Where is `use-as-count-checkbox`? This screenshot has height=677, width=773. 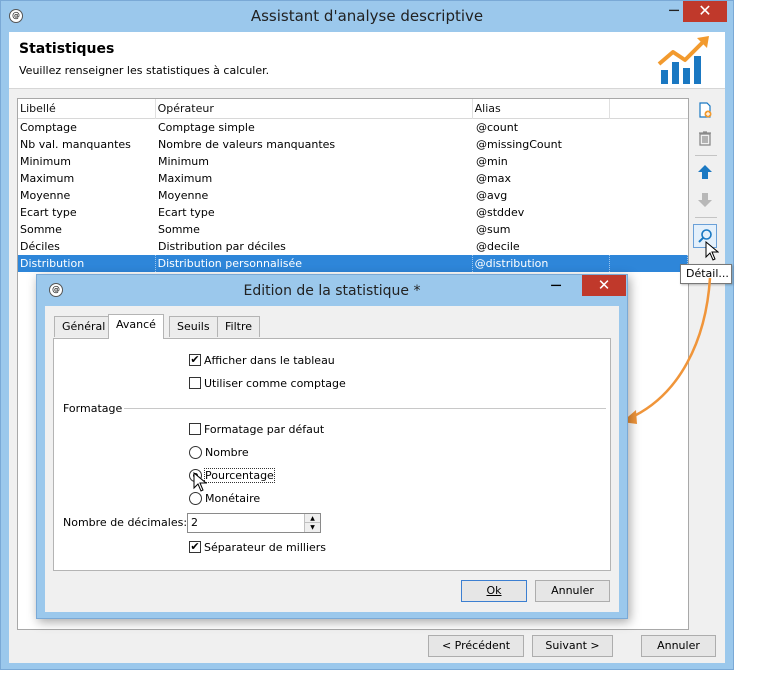 use-as-count-checkbox is located at coordinates (195, 383).